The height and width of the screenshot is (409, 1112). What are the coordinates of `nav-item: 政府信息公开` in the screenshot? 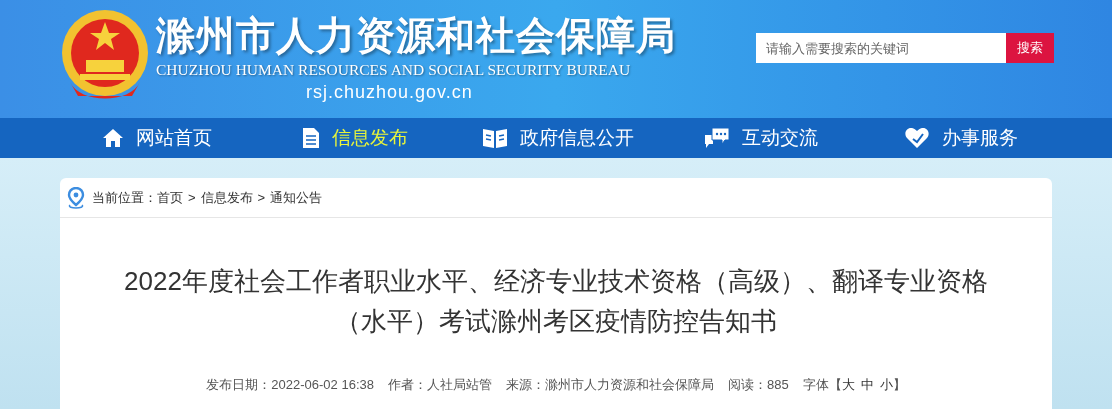 It's located at (593, 138).